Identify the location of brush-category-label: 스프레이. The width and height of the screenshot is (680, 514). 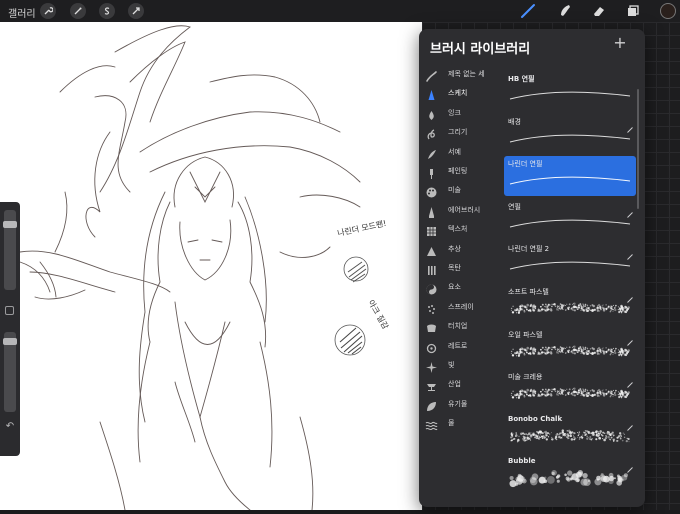
(461, 306).